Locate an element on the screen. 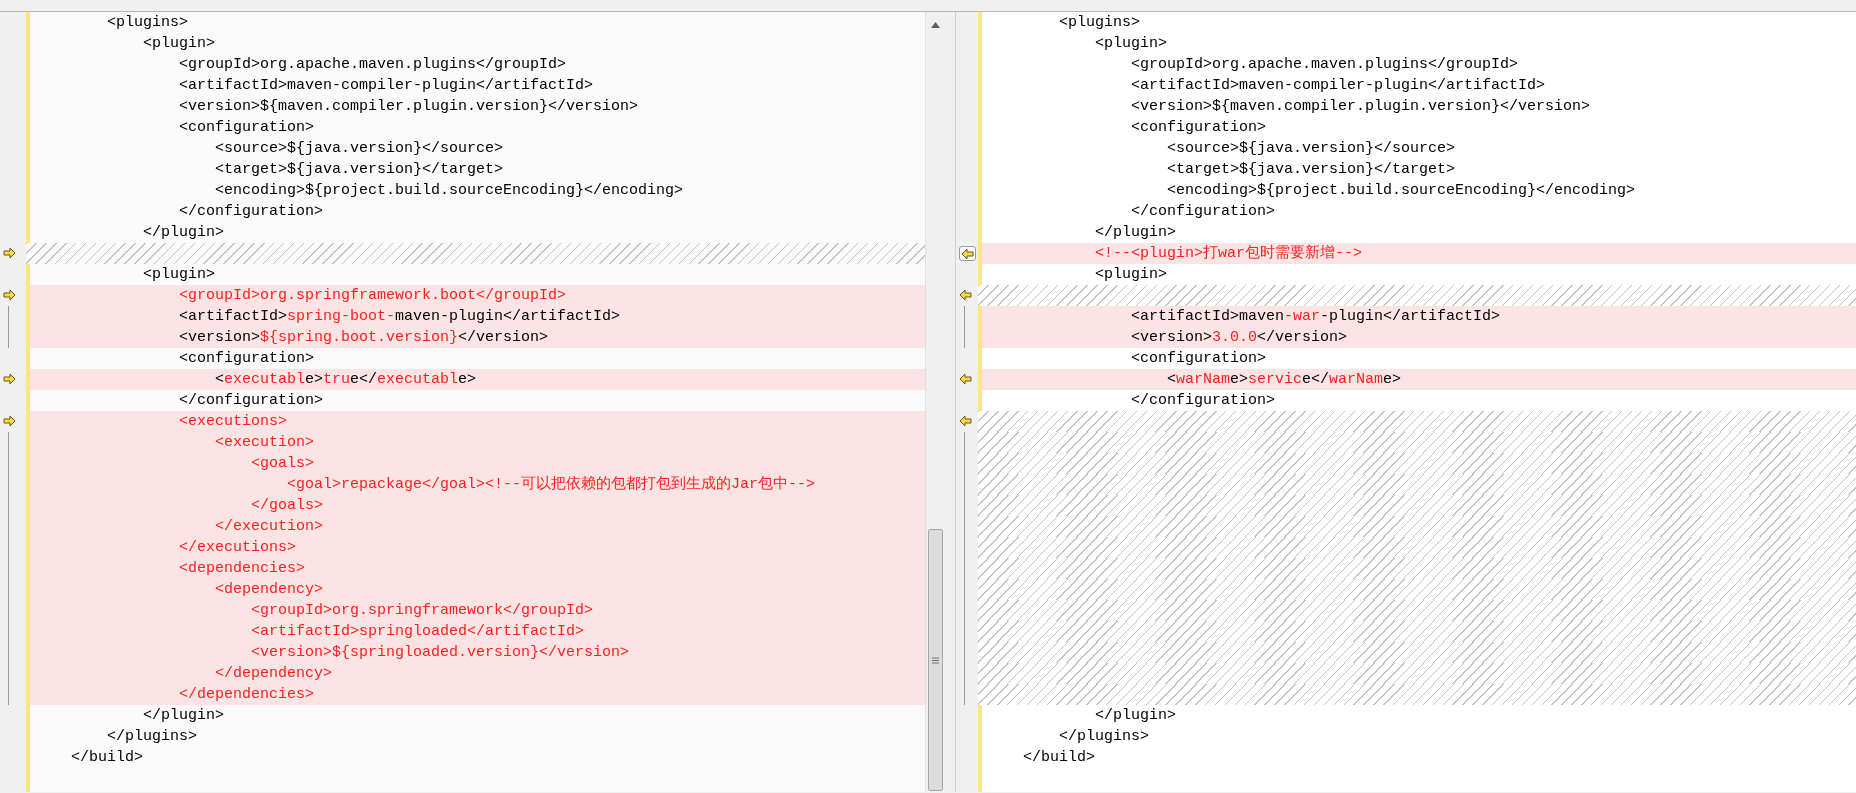  code-line: <!--<plugin>打war包时需要新增--> is located at coordinates (1228, 253).